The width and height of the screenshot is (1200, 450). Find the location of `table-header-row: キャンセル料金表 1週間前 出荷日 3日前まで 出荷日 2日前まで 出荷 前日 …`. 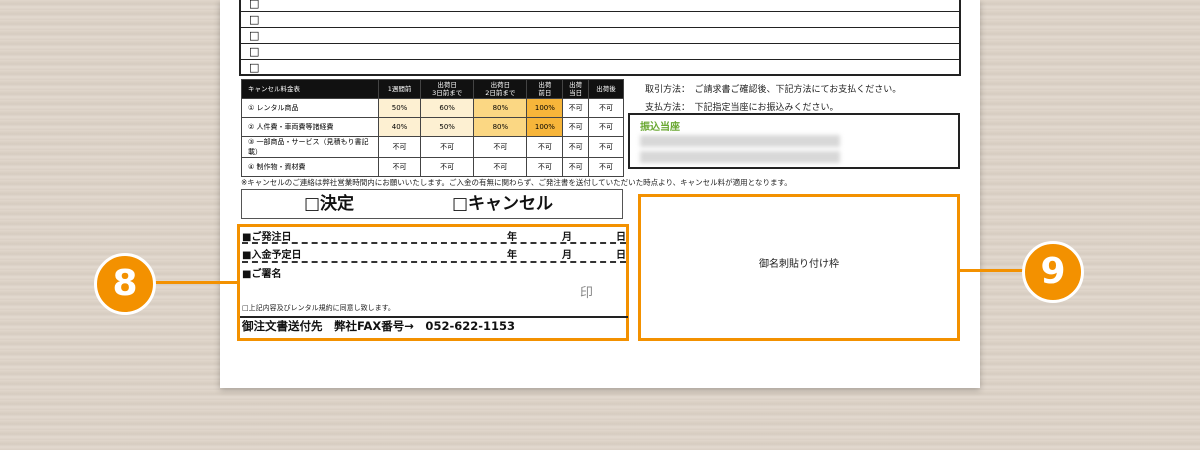

table-header-row: キャンセル料金表 1週間前 出荷日 3日前まで 出荷日 2日前まで 出荷 前日 … is located at coordinates (433, 89).